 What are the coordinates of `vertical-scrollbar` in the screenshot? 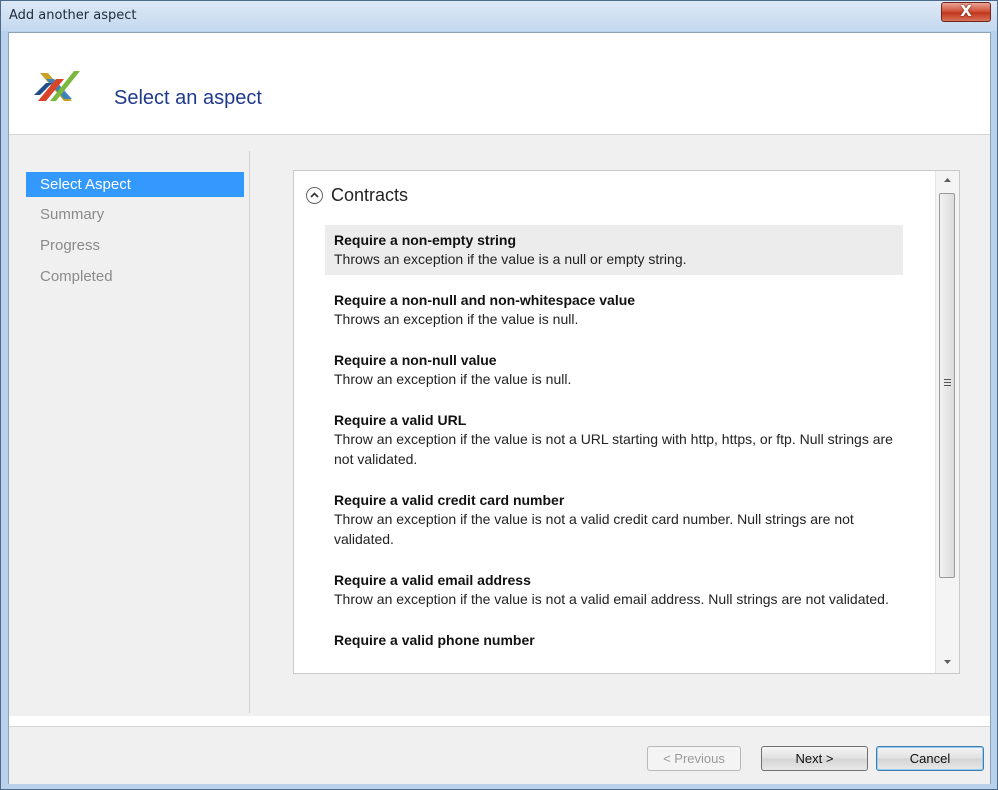 It's located at (947, 422).